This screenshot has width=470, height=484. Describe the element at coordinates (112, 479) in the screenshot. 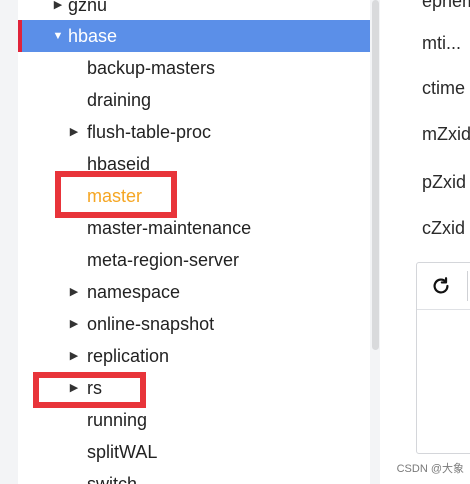

I see `tree-item-label: switch` at that location.